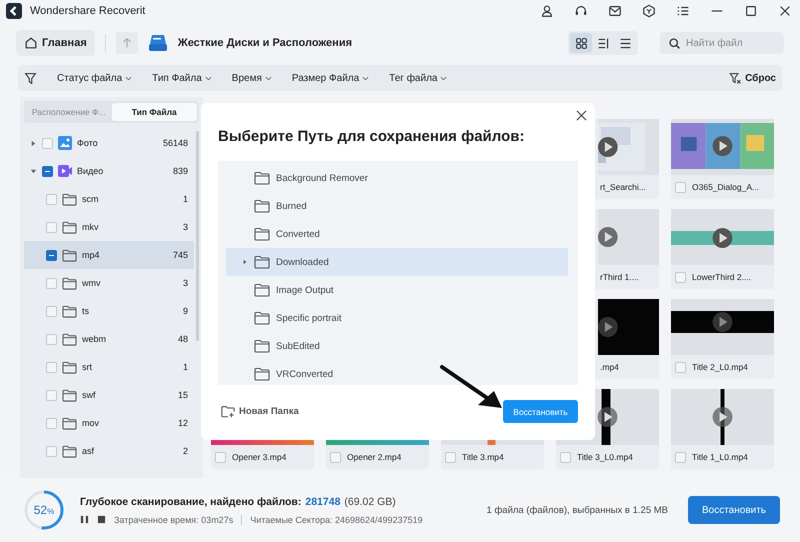  Describe the element at coordinates (109, 255) in the screenshot. I see `tree-item: mp4 745` at that location.